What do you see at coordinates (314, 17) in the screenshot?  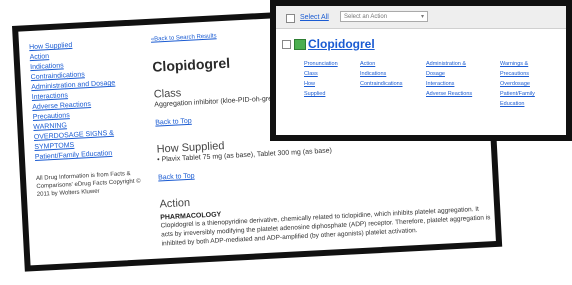 I see `select-all-link: Select All` at bounding box center [314, 17].